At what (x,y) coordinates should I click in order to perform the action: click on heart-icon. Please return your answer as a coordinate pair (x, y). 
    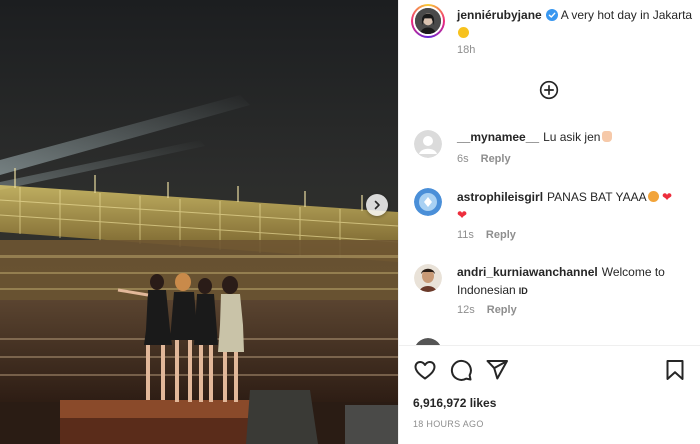
    Looking at the image, I should click on (425, 370).